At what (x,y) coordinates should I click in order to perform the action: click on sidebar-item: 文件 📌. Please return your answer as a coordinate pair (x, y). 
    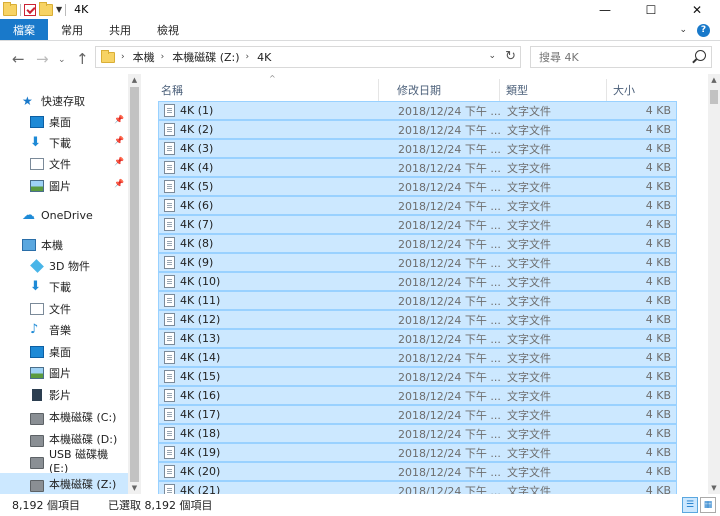
    Looking at the image, I should click on (64, 163).